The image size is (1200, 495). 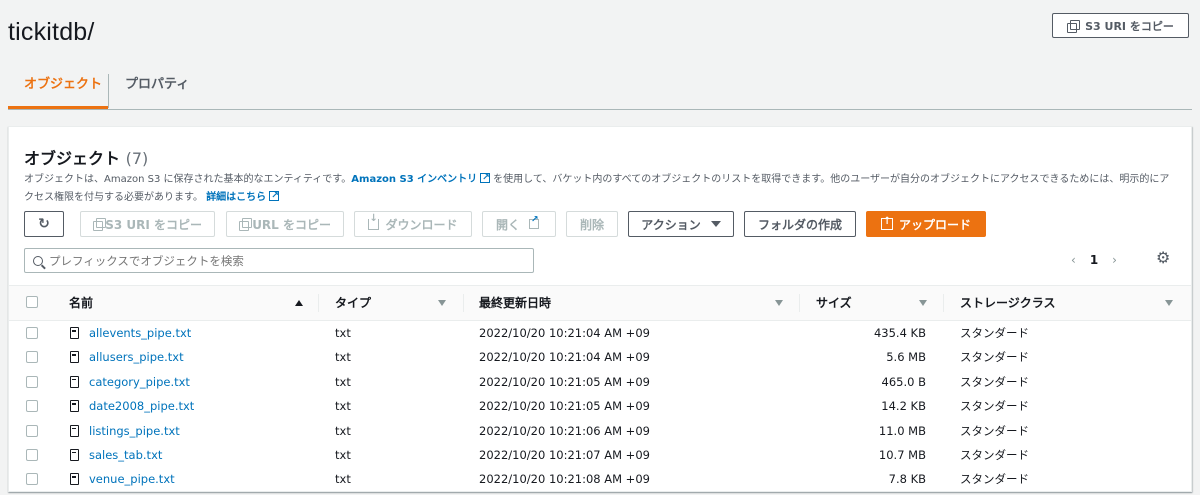 What do you see at coordinates (58, 89) in the screenshot?
I see `tab-objects: オブジェクト` at bounding box center [58, 89].